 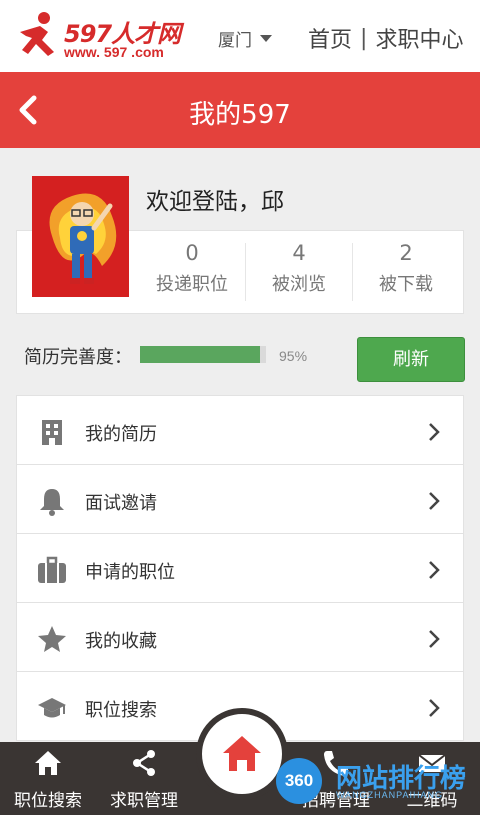 What do you see at coordinates (293, 356) in the screenshot?
I see `completion-percent: 95%` at bounding box center [293, 356].